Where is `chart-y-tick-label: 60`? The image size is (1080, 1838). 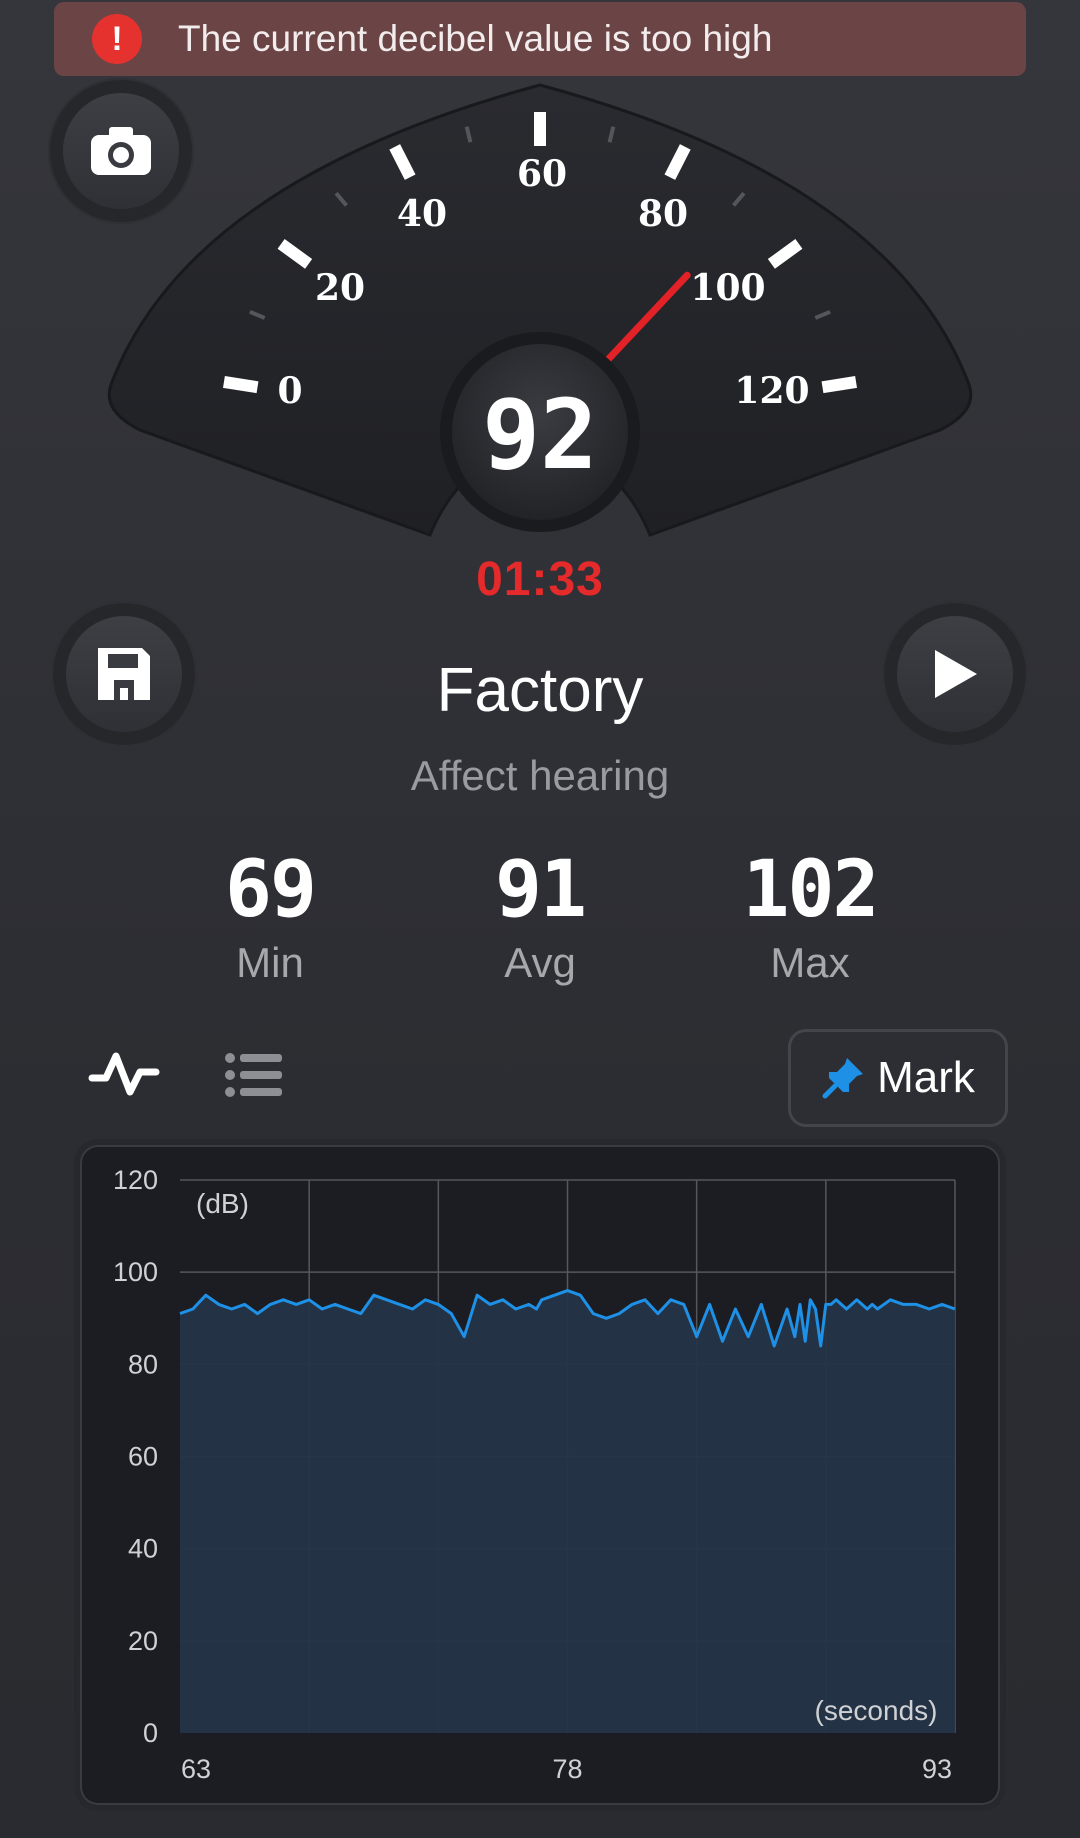 chart-y-tick-label: 60 is located at coordinates (143, 1457).